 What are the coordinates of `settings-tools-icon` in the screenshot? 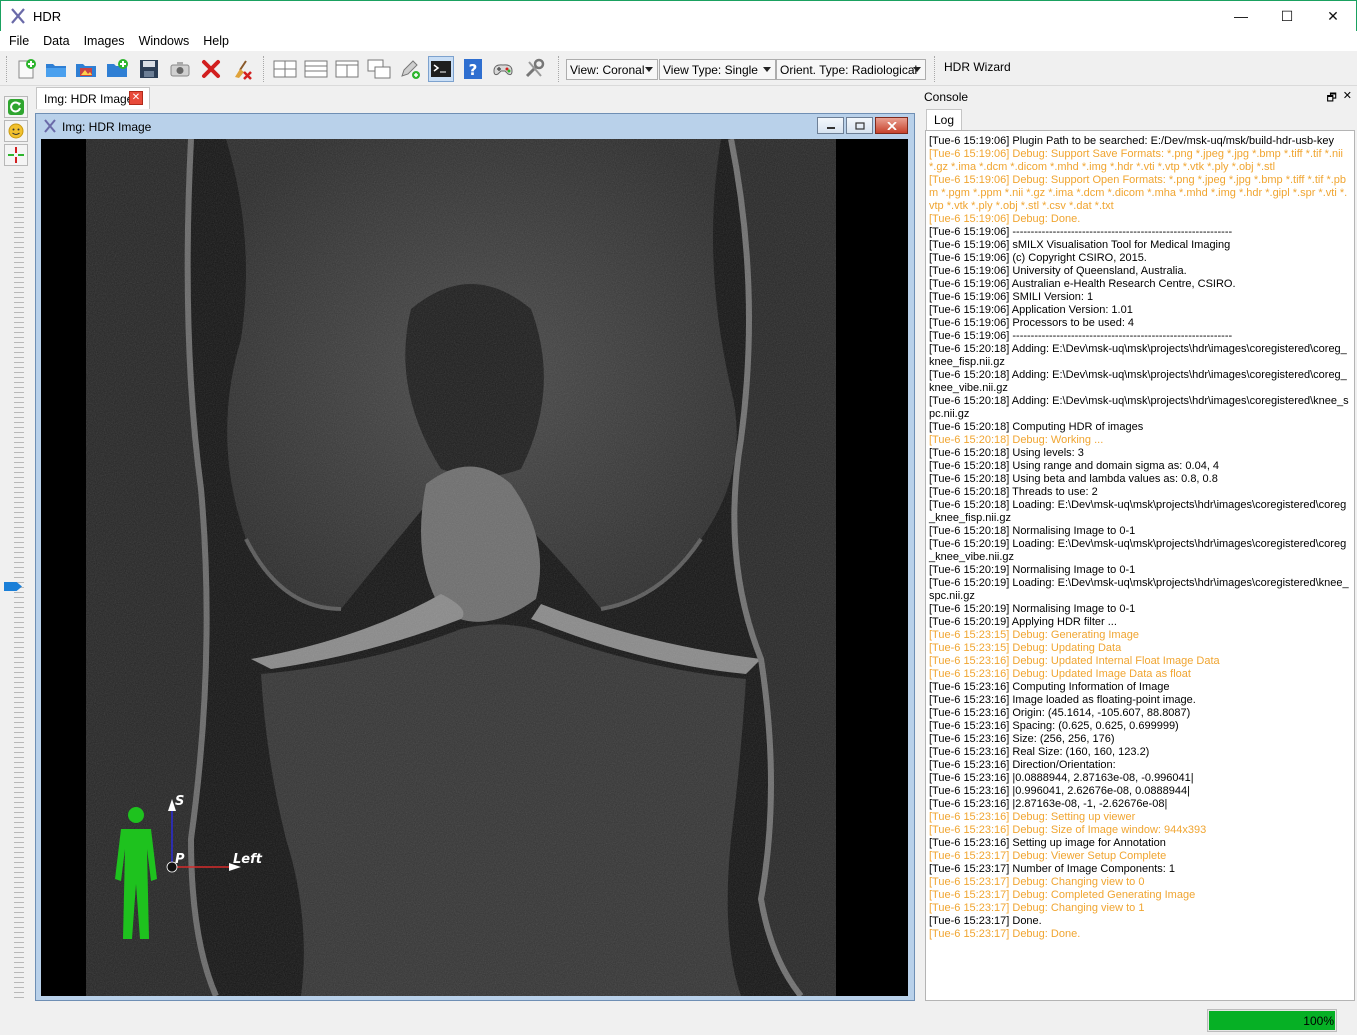 It's located at (534, 69).